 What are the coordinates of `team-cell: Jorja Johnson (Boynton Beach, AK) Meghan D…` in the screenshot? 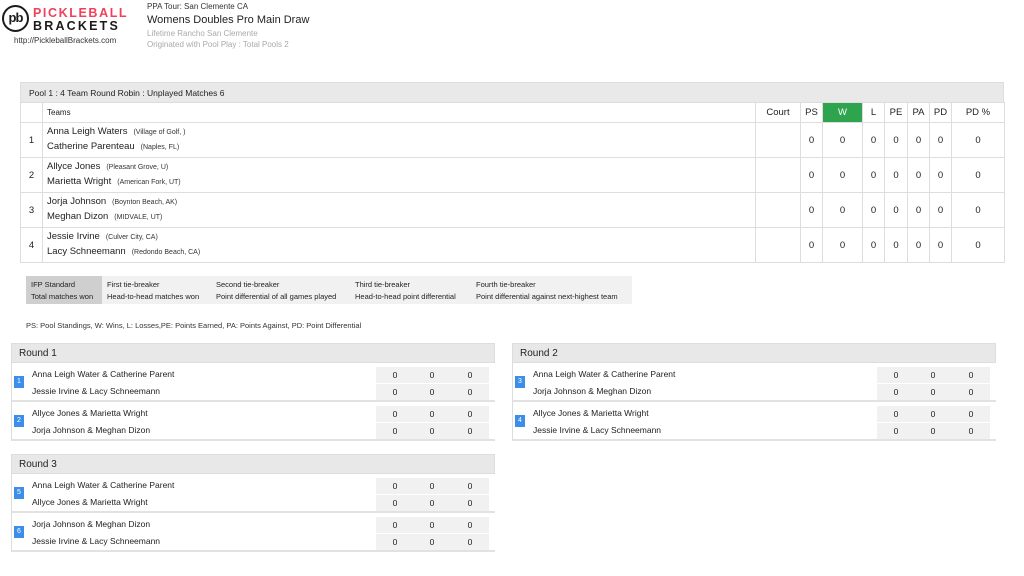 It's located at (399, 210).